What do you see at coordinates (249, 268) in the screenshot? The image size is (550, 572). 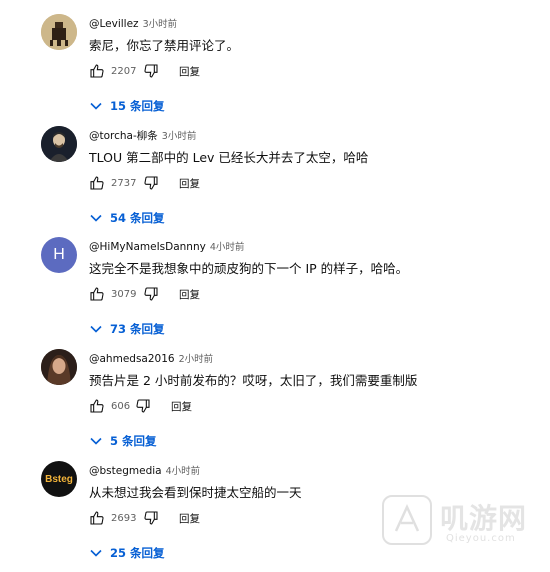 I see `comment-text: 这完全不是我想象中的顽皮狗的下一个 IP 的样子，哈哈。` at bounding box center [249, 268].